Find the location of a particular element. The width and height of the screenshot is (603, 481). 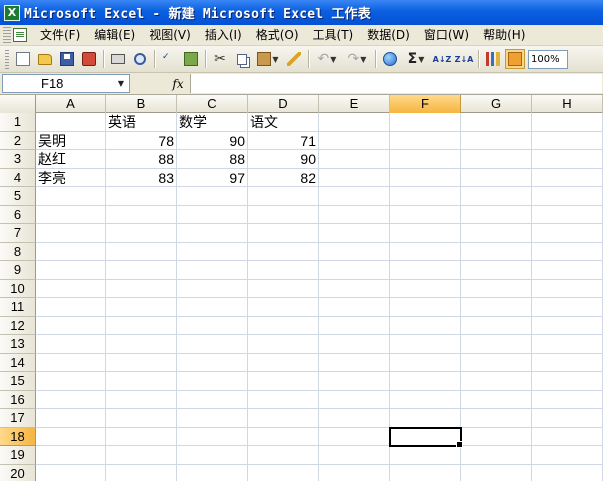

menu-format: 格式(O) is located at coordinates (277, 35).